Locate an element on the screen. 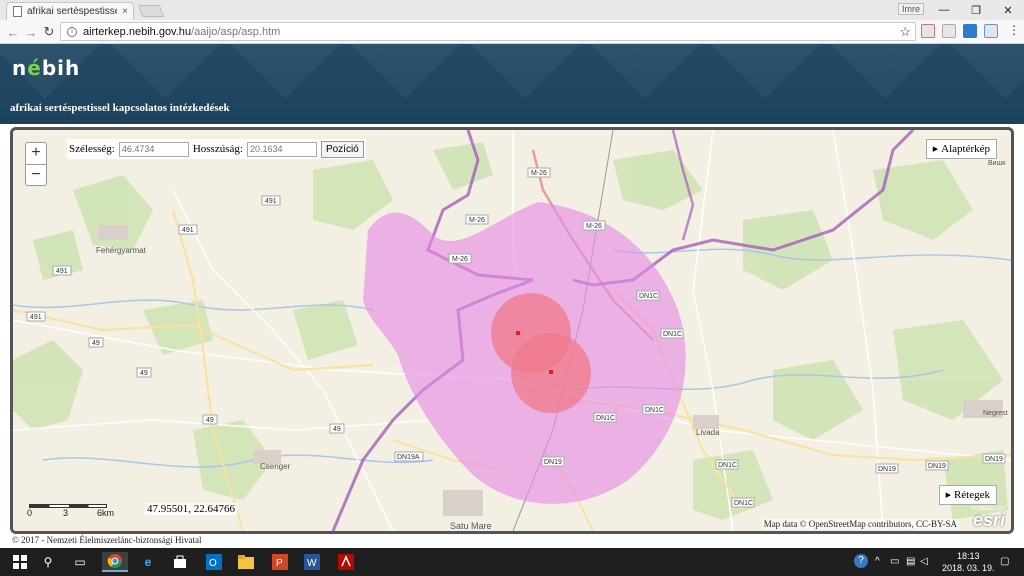 This screenshot has height=576, width=1024. layers-button: ▶ Rétegek is located at coordinates (967, 495).